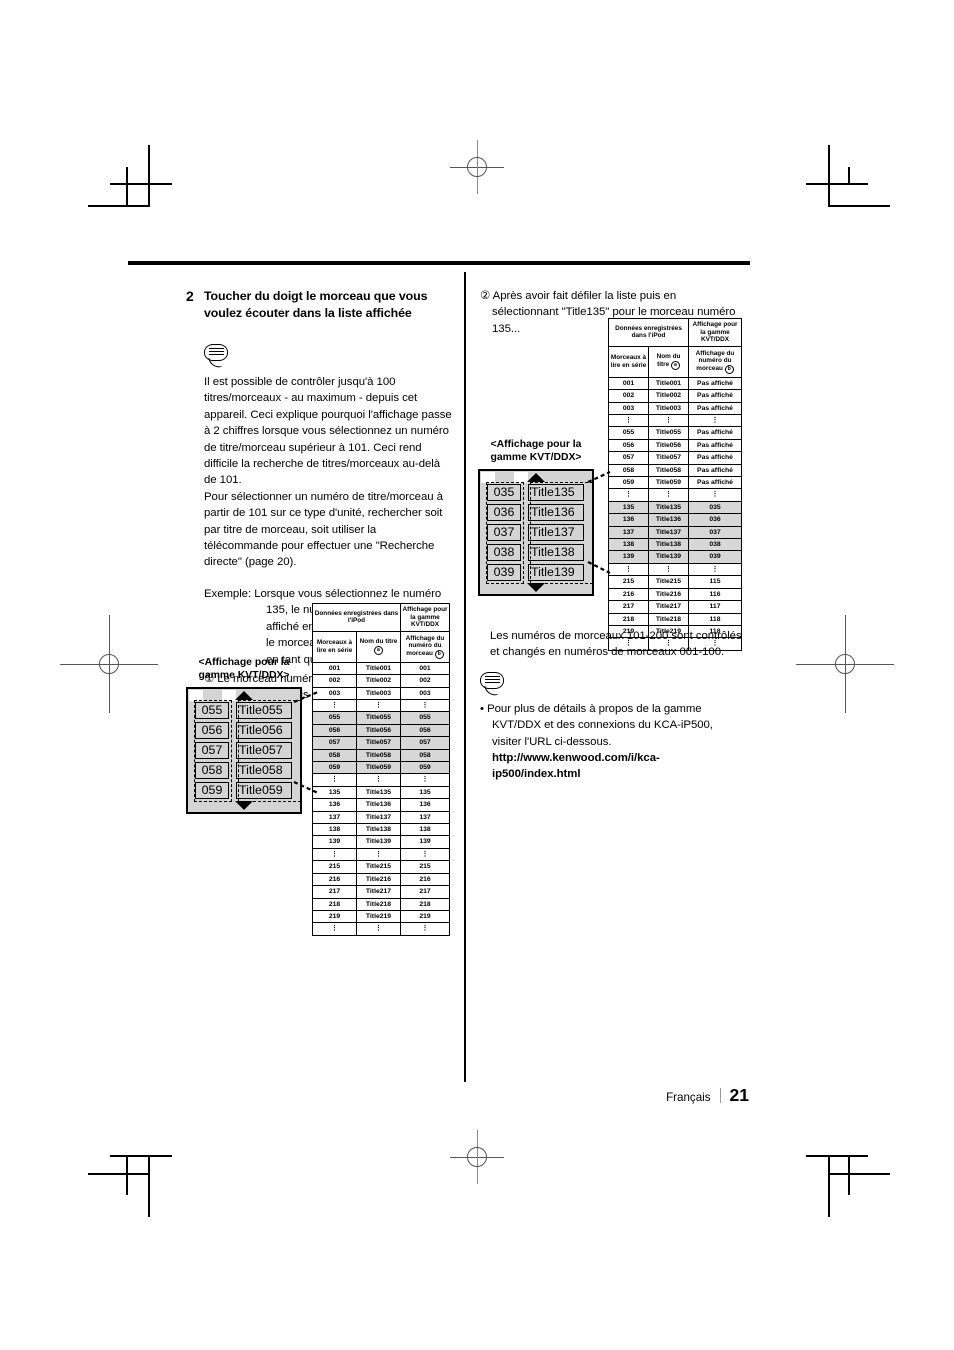  I want to click on cell-display: 002, so click(425, 681).